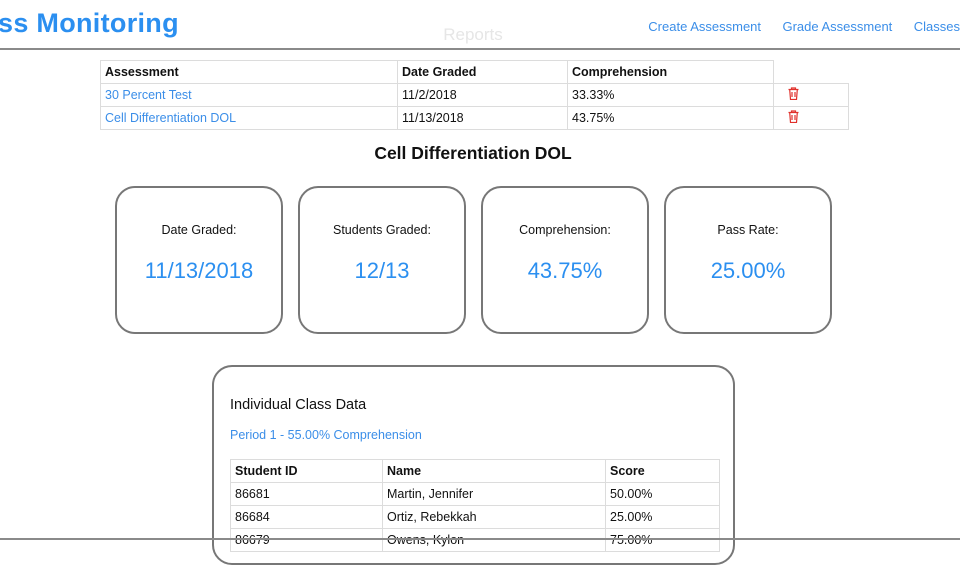  Describe the element at coordinates (306, 494) in the screenshot. I see `student-id-cell: 86681` at that location.